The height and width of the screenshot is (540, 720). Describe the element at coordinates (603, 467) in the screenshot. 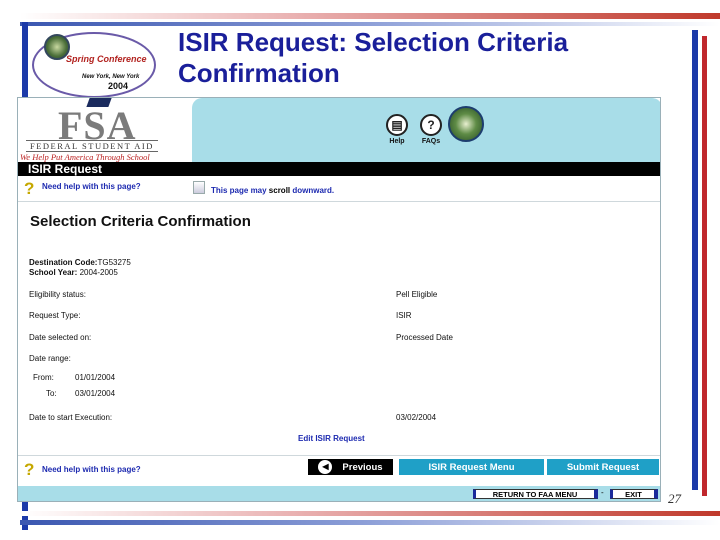

I see `submit-request-button: Submit Request` at that location.